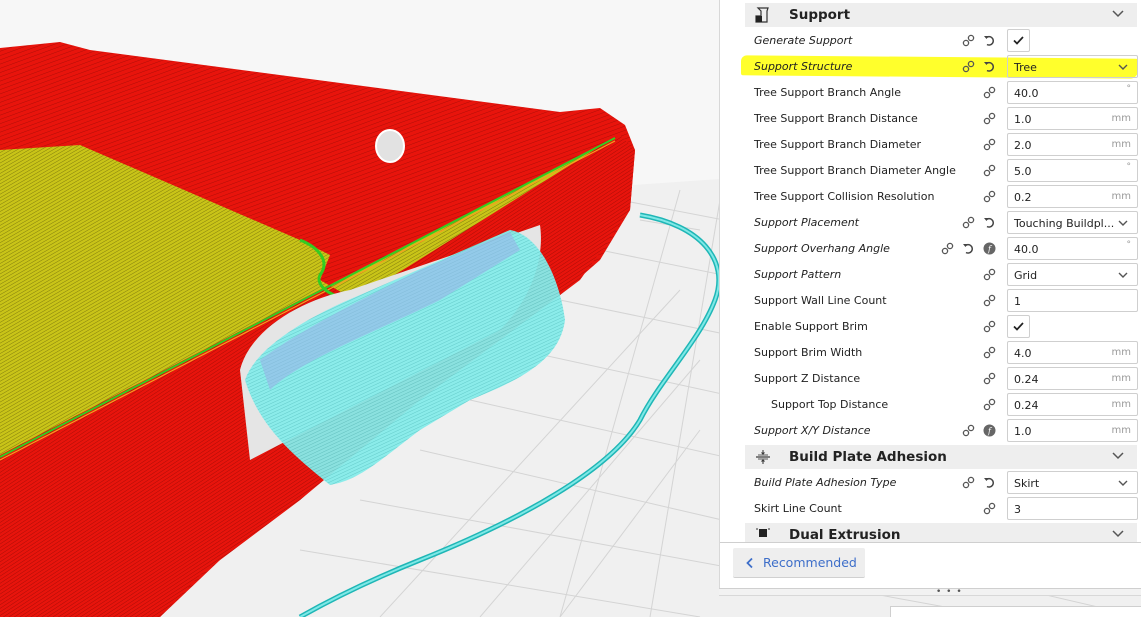 This screenshot has height=617, width=1141. I want to click on setting-support-z-distance: Support Z Distance 0.24 mm, so click(941, 379).